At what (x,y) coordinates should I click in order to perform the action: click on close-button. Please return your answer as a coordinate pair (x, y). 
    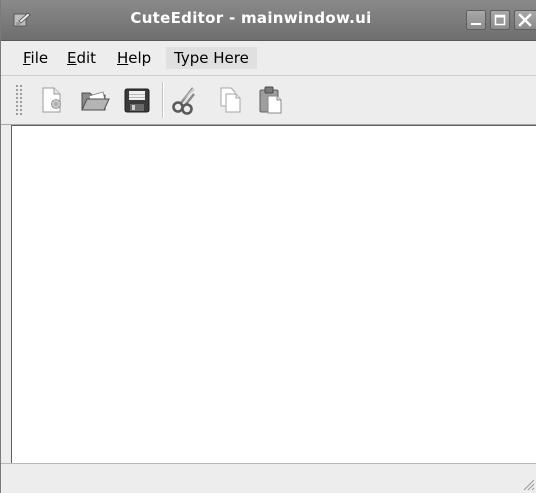
    Looking at the image, I should click on (525, 20).